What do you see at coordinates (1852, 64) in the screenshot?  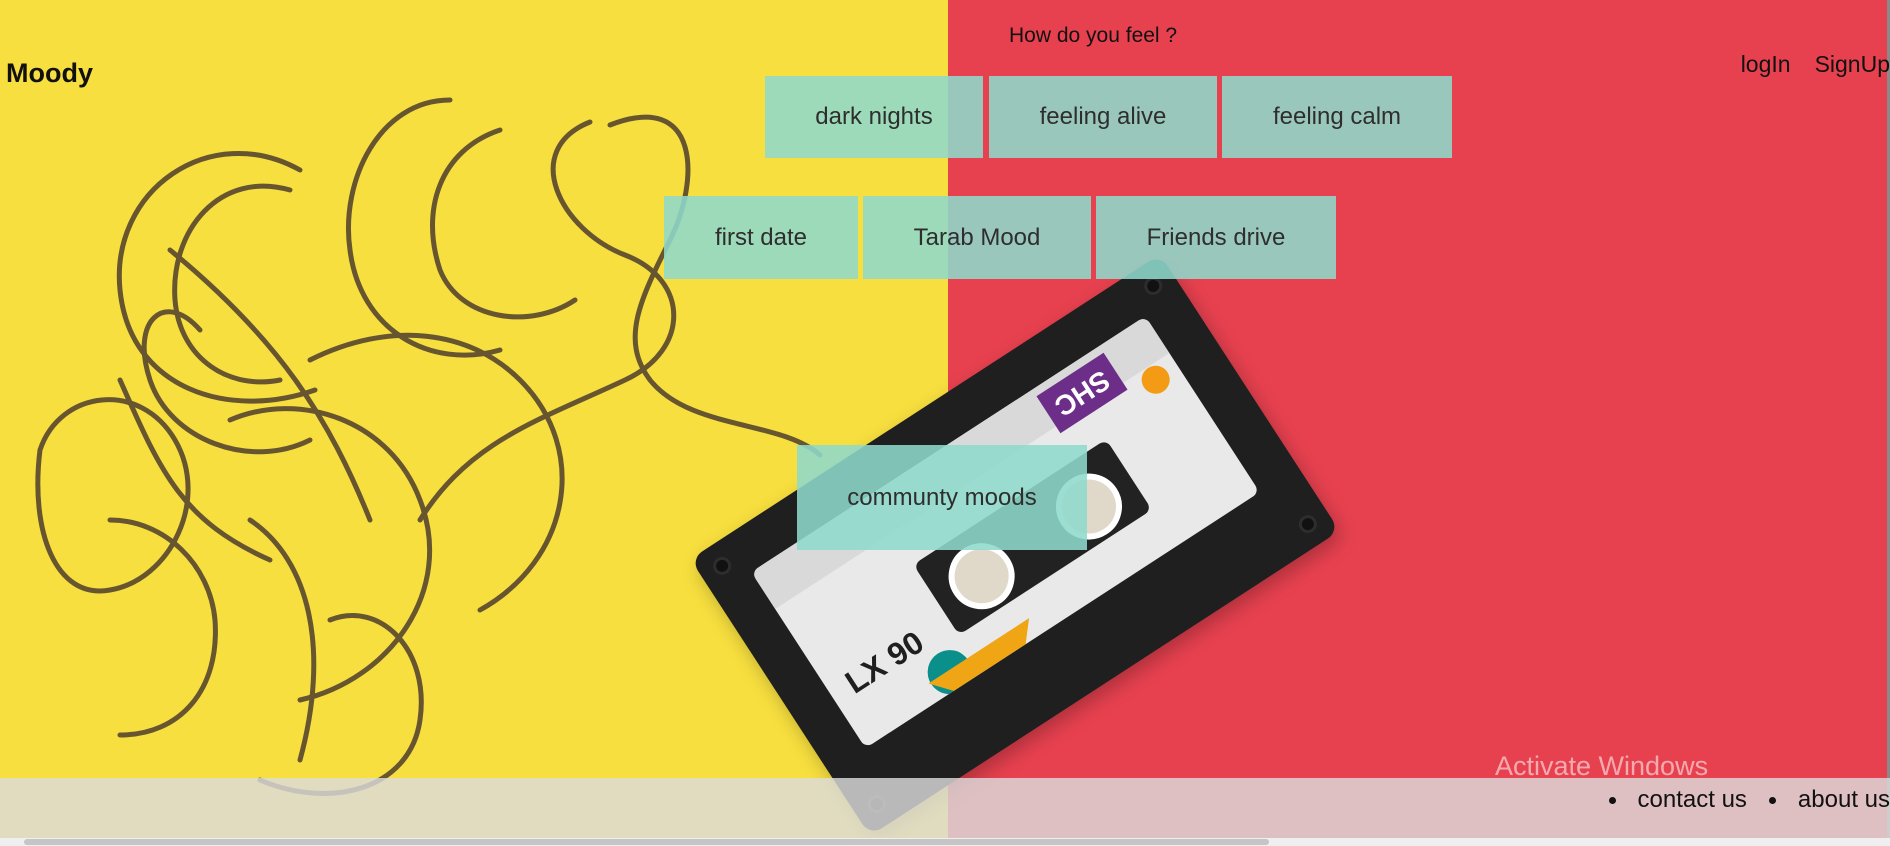 I see `signup-link: SignUp` at bounding box center [1852, 64].